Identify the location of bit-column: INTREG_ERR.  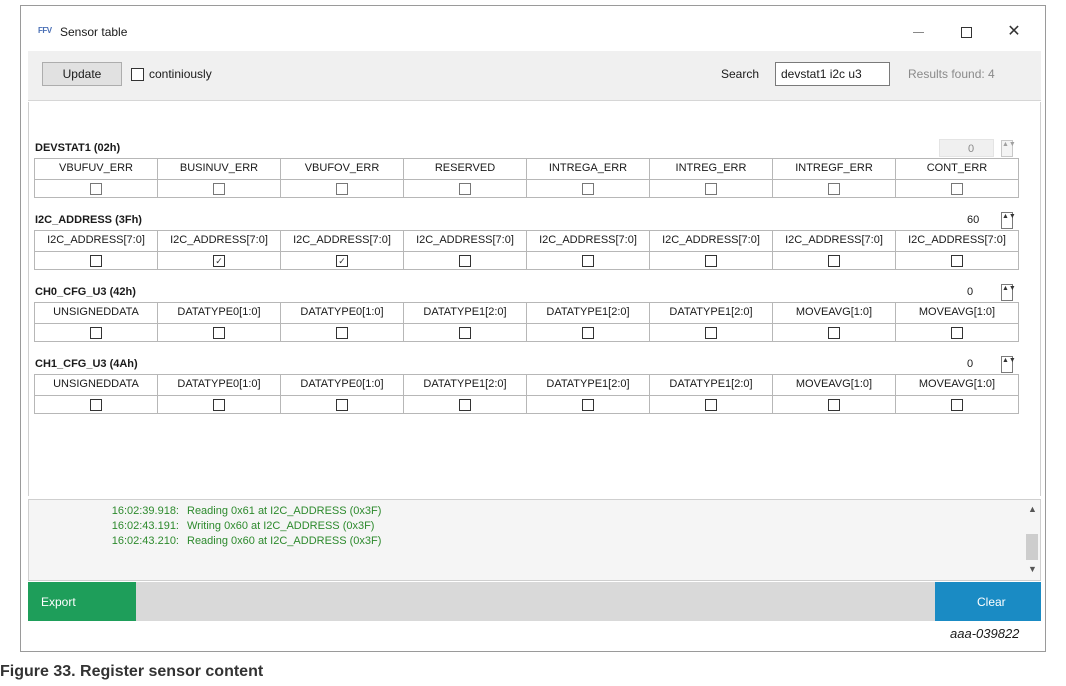
(711, 178).